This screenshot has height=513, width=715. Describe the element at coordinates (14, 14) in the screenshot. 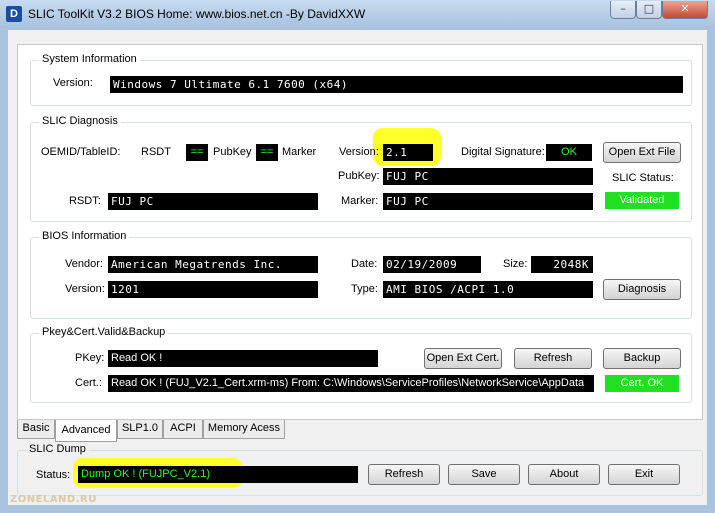

I see `app-icon: D` at that location.